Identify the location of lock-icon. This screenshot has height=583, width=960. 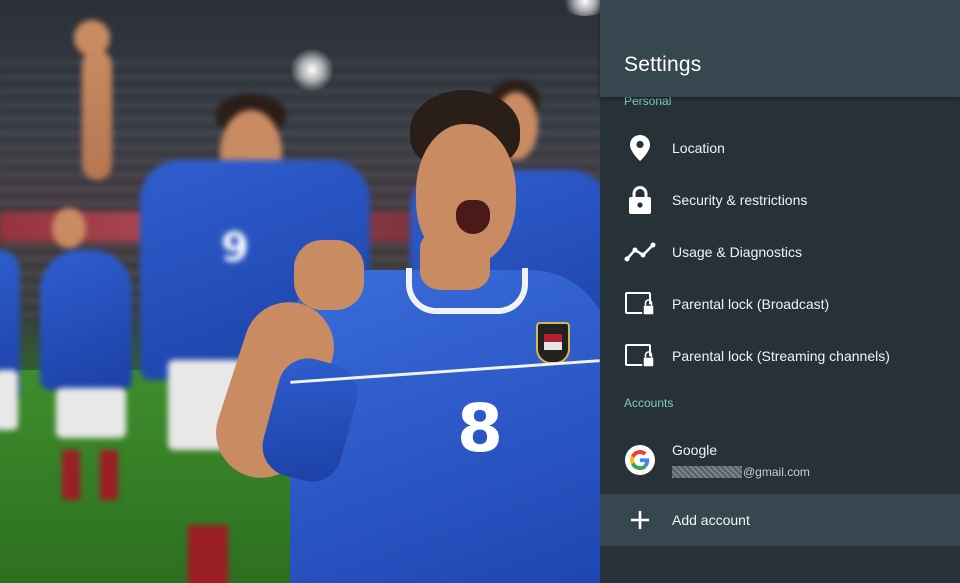
(640, 200).